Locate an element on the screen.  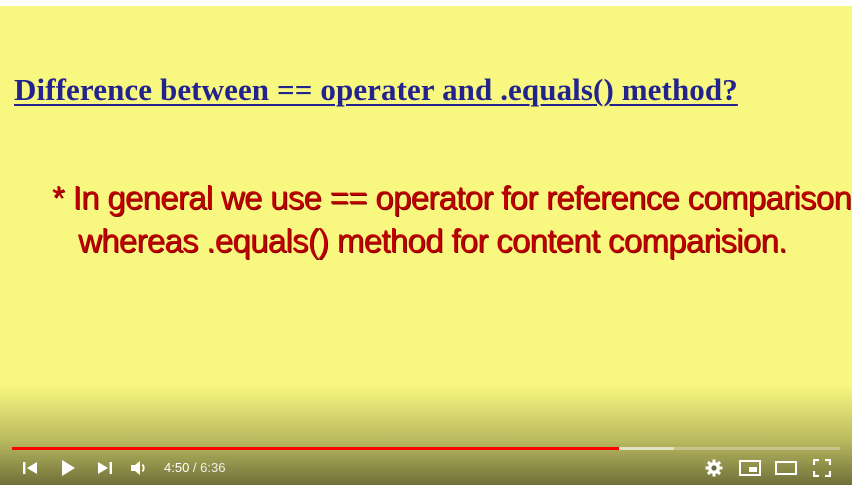
top-border is located at coordinates (426, 3).